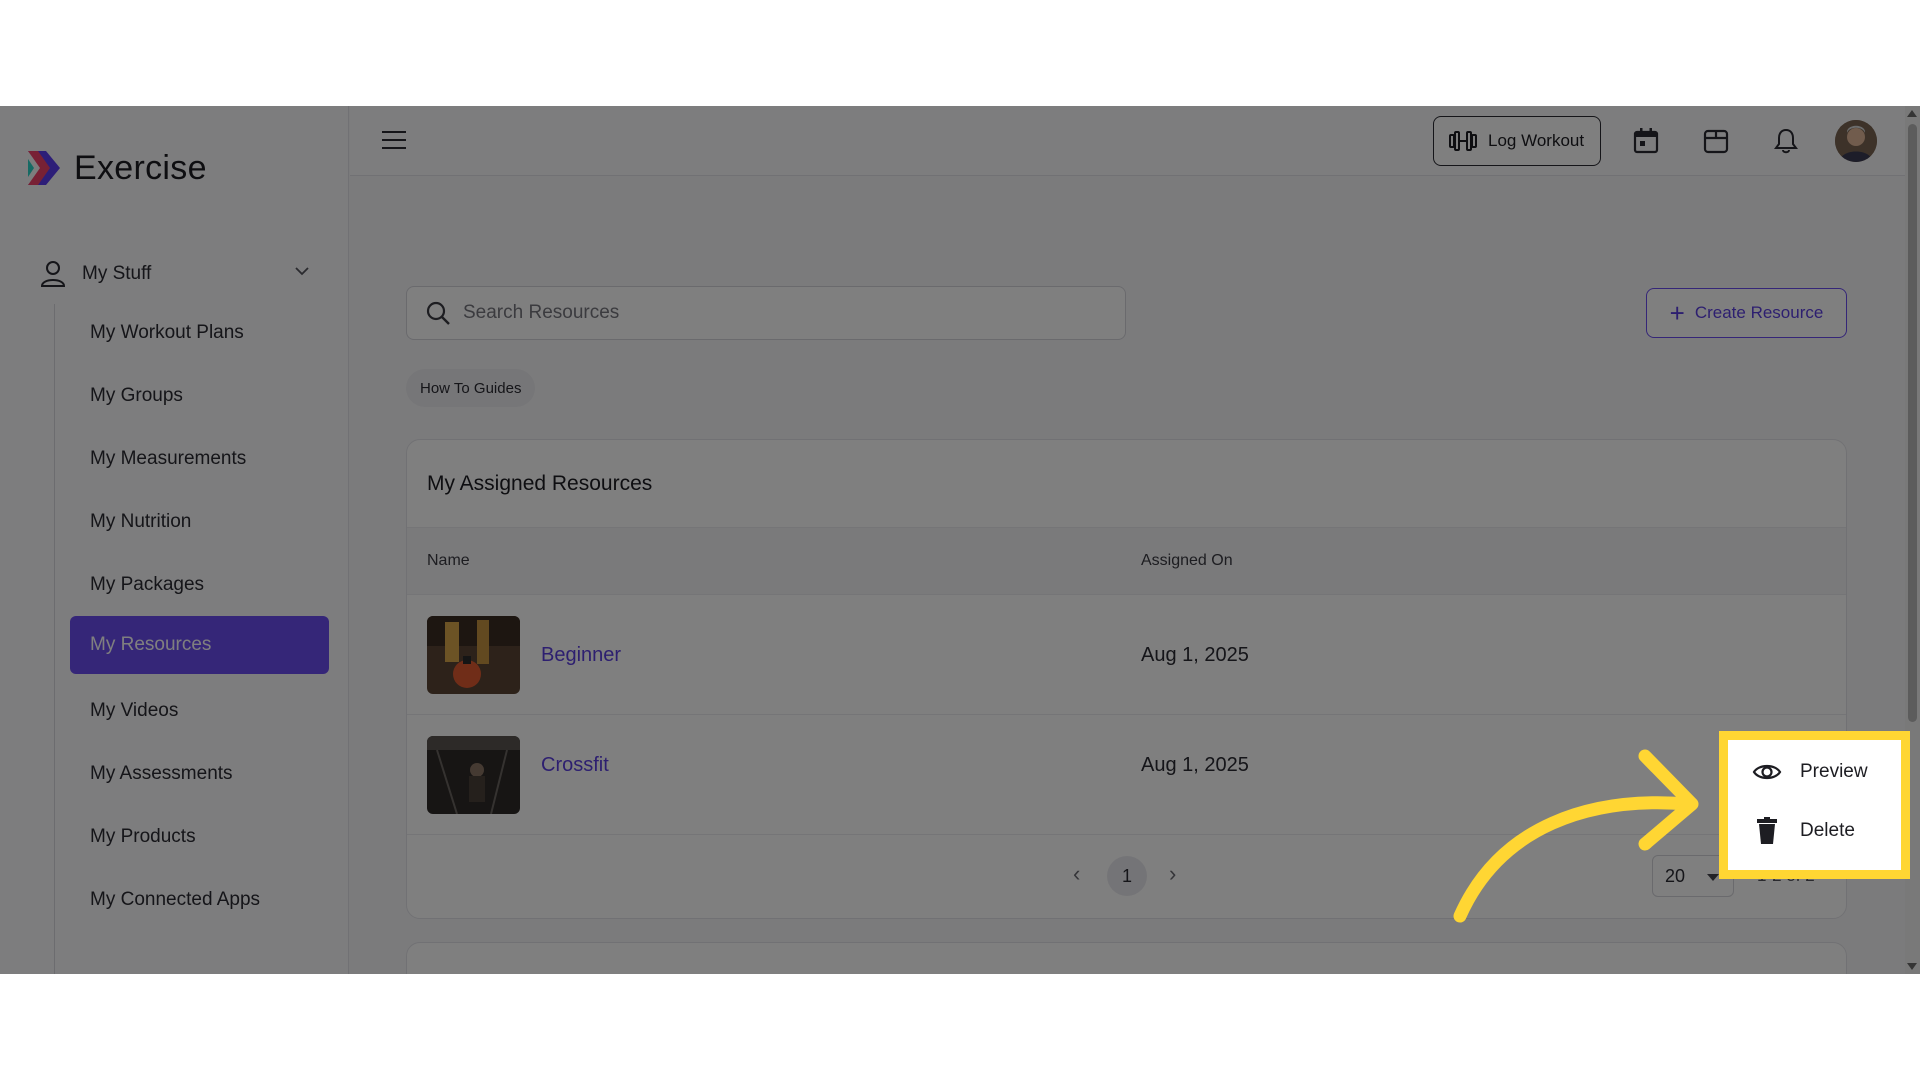 The image size is (1920, 1080). I want to click on menu-item-label: Preview, so click(1834, 771).